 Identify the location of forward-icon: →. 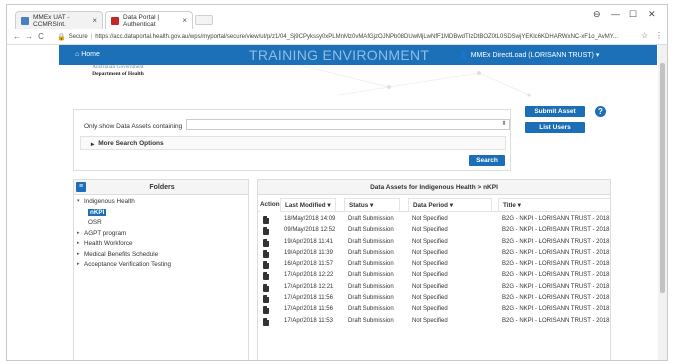
(29, 36).